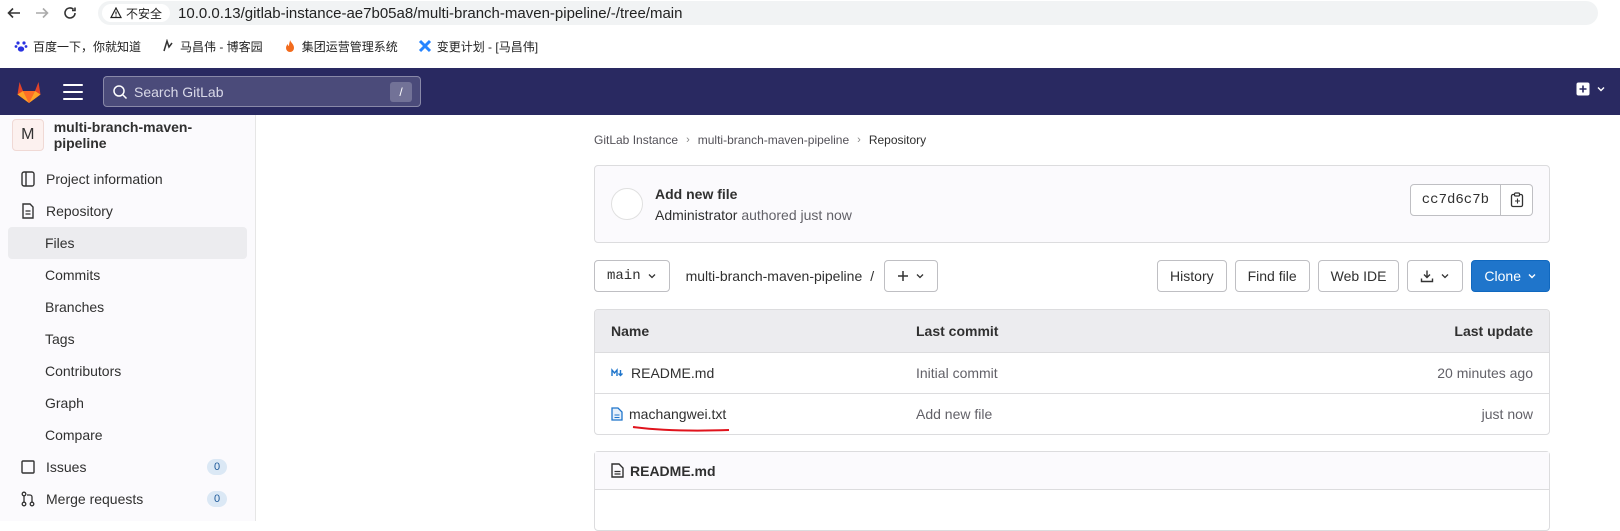  Describe the element at coordinates (673, 471) in the screenshot. I see `readme-title: README.md` at that location.